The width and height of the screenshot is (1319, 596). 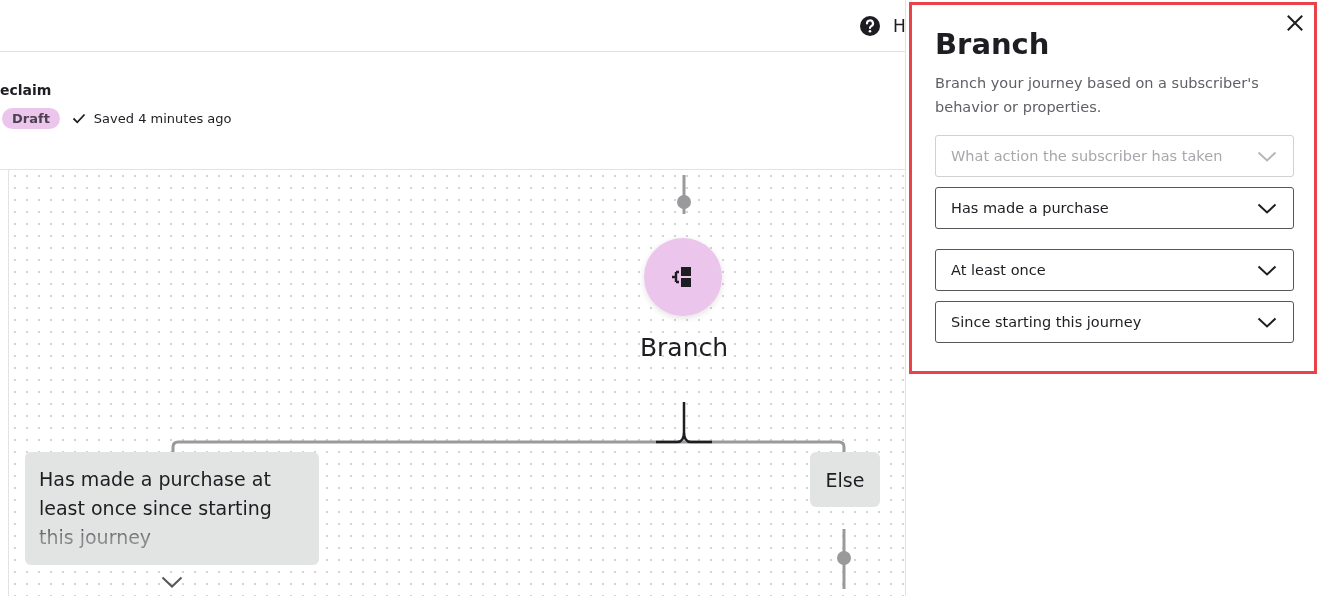 What do you see at coordinates (870, 25) in the screenshot?
I see `help-icon` at bounding box center [870, 25].